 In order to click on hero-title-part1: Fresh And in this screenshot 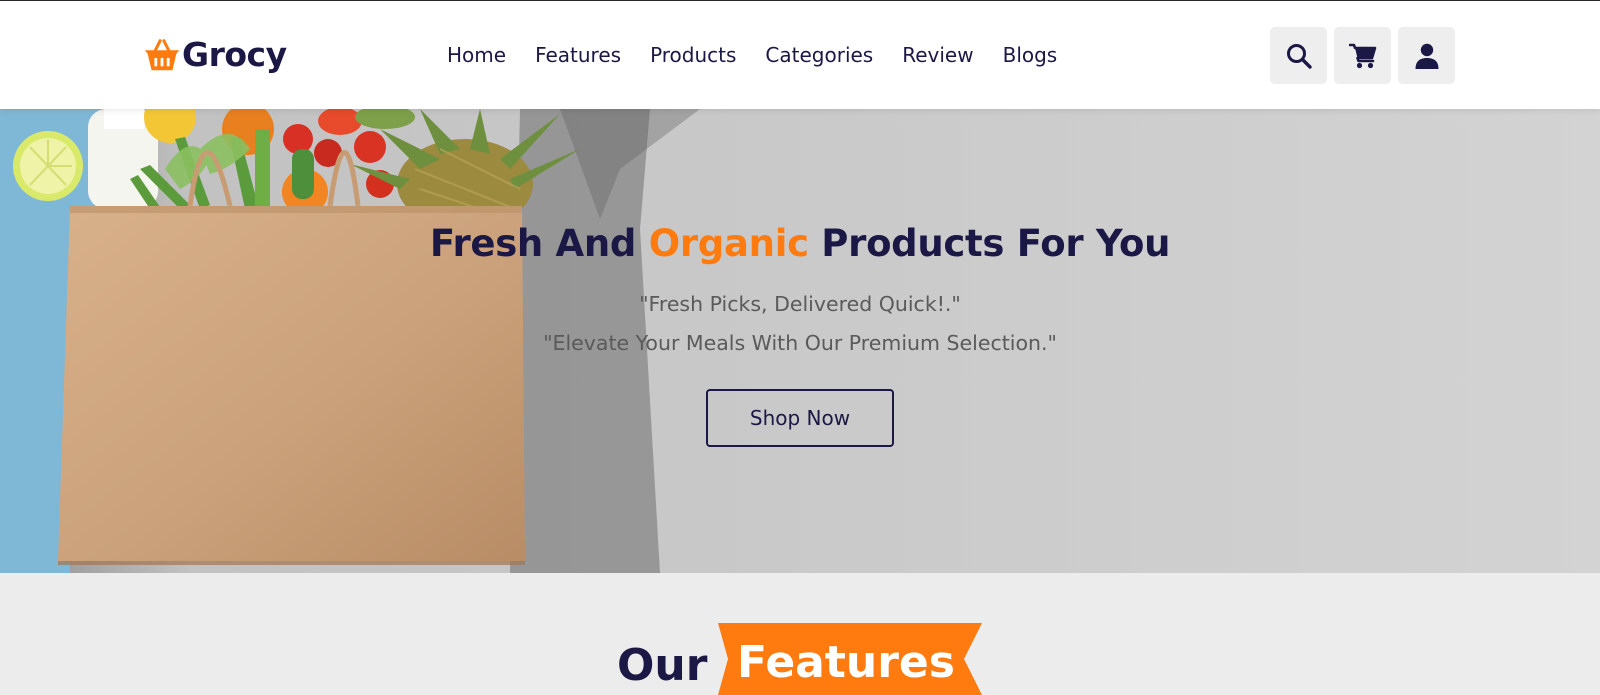, I will do `click(539, 243)`.